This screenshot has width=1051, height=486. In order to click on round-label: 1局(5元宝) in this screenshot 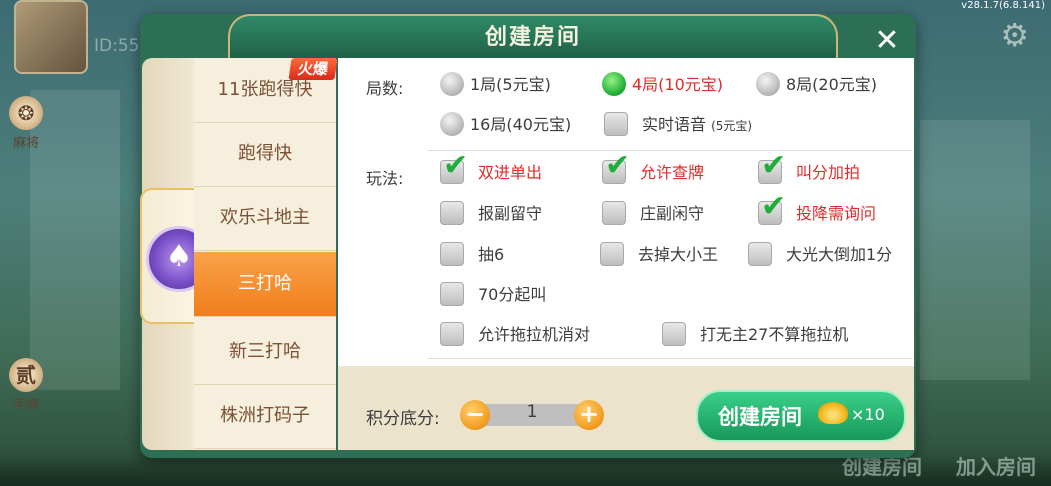, I will do `click(510, 84)`.